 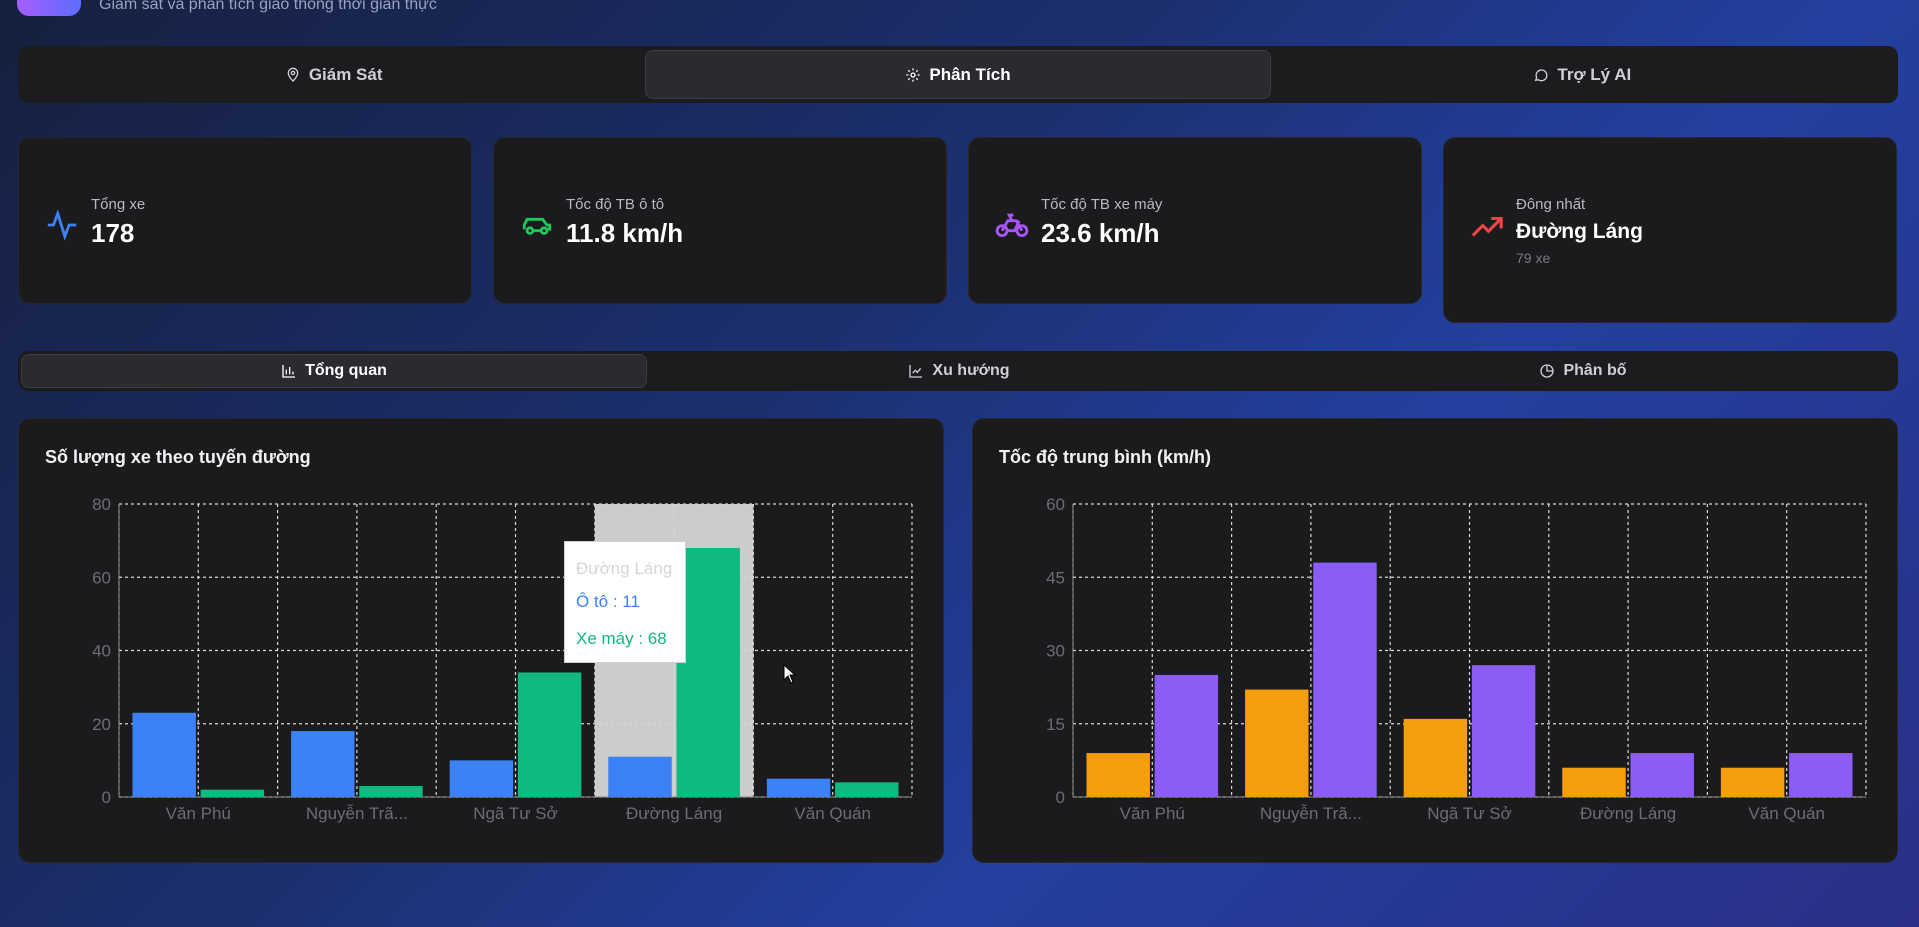 What do you see at coordinates (624, 568) in the screenshot?
I see `tooltip-title: Đường Láng` at bounding box center [624, 568].